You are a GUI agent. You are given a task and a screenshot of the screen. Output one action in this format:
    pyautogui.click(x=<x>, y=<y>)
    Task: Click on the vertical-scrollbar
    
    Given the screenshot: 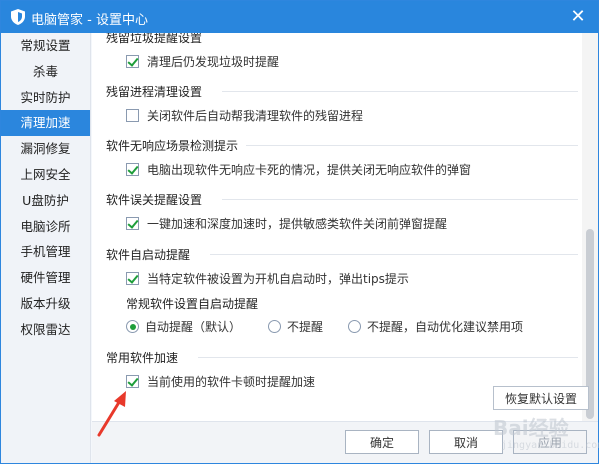 What is the action you would take?
    pyautogui.click(x=590, y=228)
    